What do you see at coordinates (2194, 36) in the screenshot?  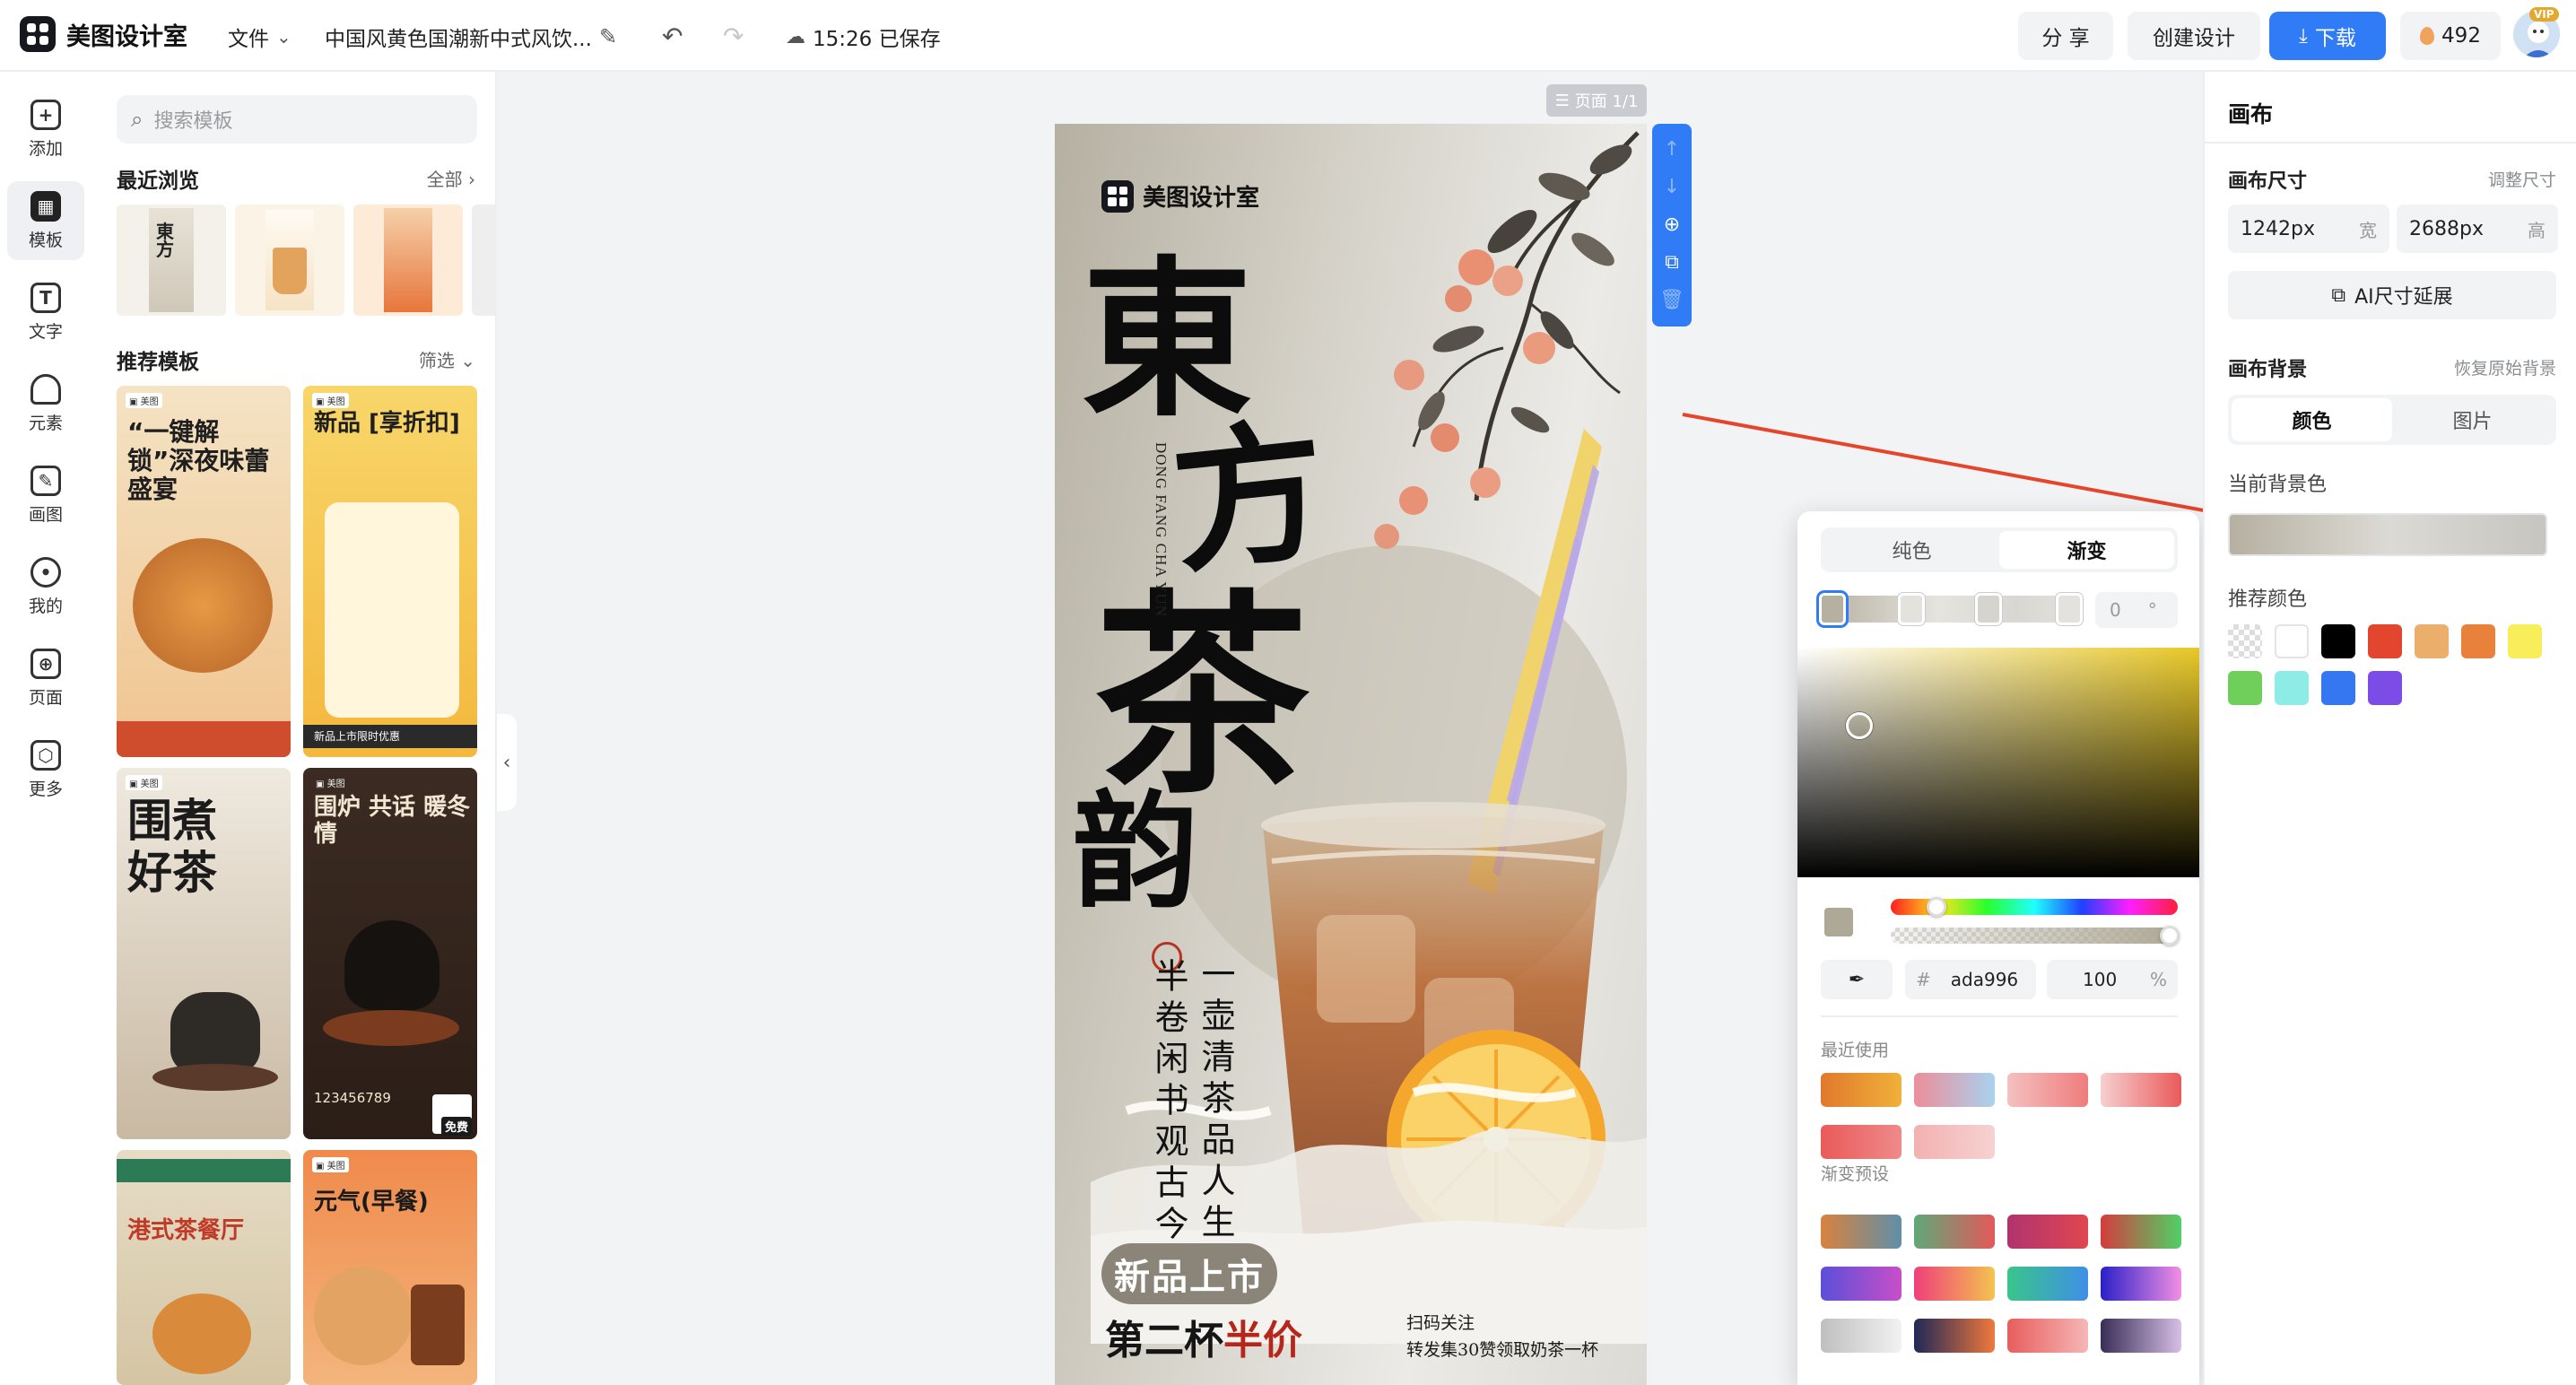 I see `create-design-button: 创建设计` at bounding box center [2194, 36].